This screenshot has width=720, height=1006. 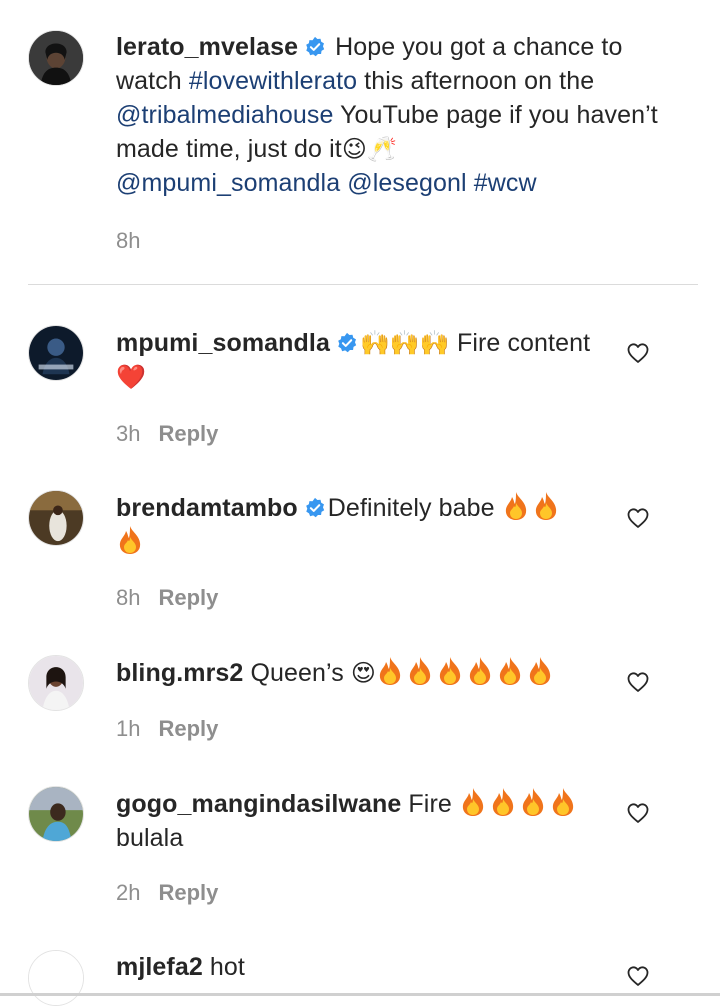 What do you see at coordinates (273, 81) in the screenshot?
I see `hashtag-link: #lovewithlerato` at bounding box center [273, 81].